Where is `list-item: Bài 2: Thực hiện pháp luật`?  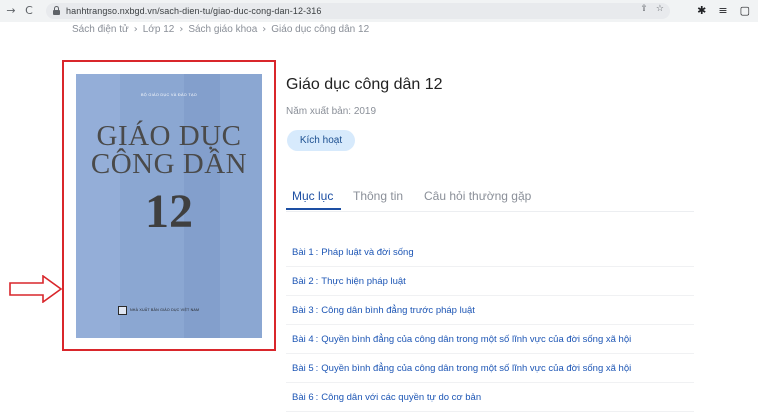 list-item: Bài 2: Thực hiện pháp luật is located at coordinates (490, 281).